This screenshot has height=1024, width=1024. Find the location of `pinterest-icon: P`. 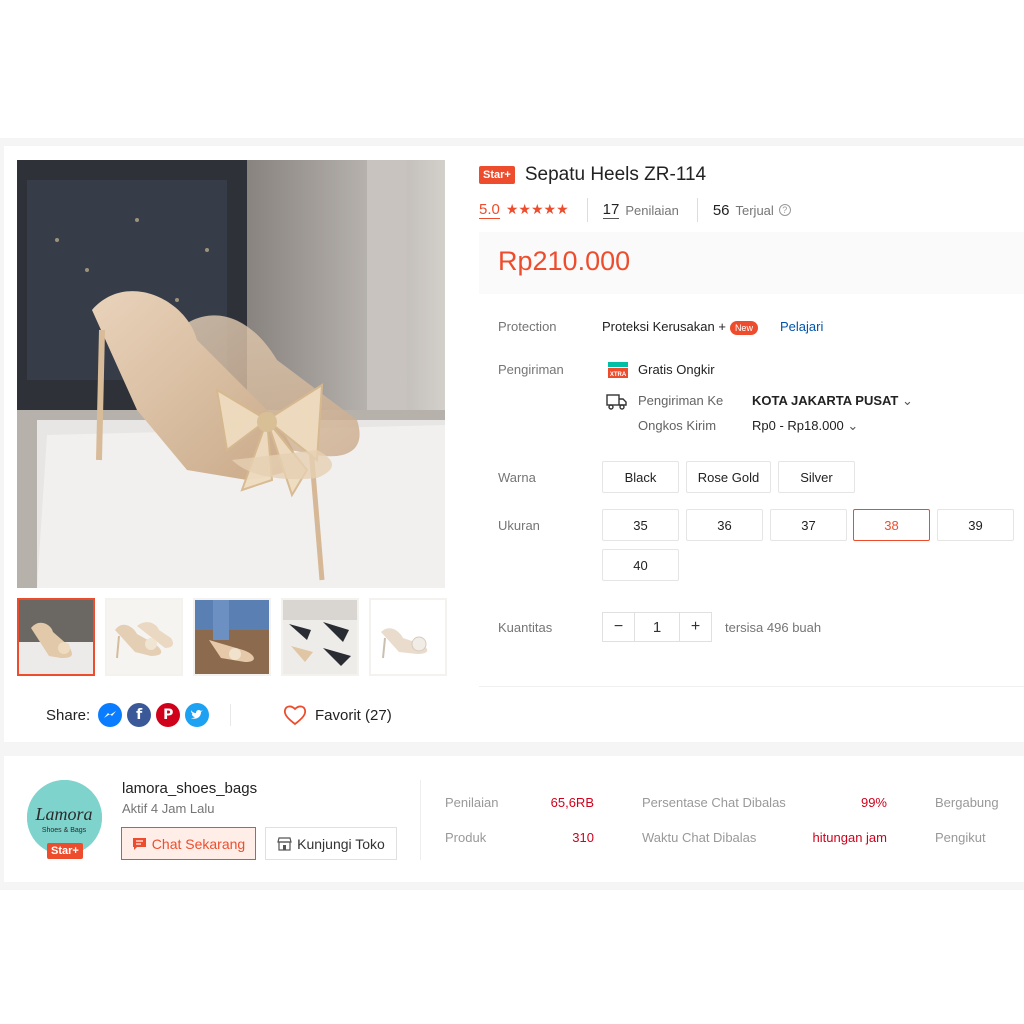

pinterest-icon: P is located at coordinates (168, 715).